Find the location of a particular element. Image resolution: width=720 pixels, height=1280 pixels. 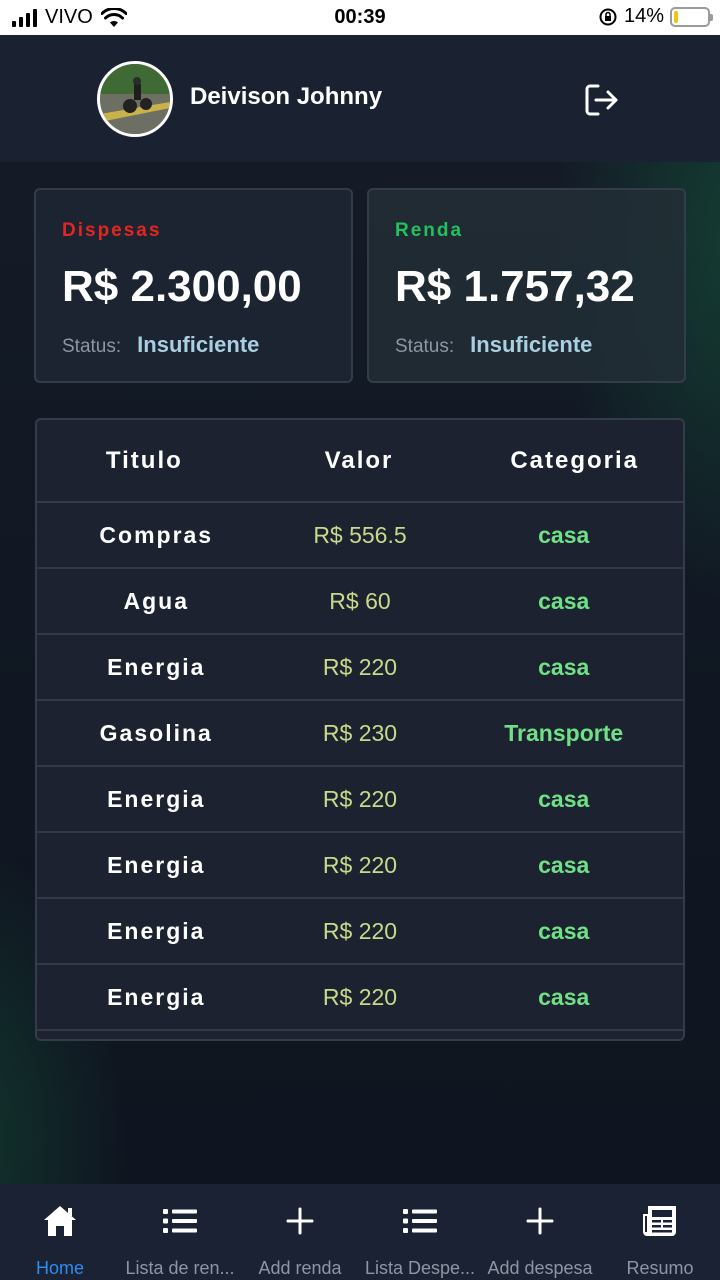

row-title: Gasolina is located at coordinates (156, 732).